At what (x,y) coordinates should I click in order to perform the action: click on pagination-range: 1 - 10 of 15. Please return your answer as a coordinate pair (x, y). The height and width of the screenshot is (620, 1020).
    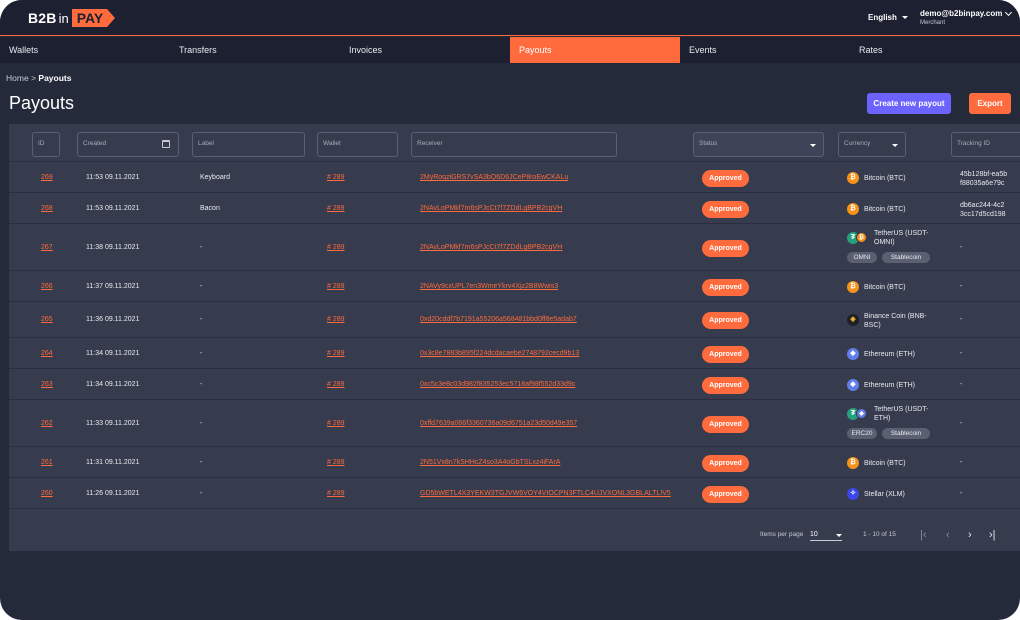
    Looking at the image, I should click on (879, 534).